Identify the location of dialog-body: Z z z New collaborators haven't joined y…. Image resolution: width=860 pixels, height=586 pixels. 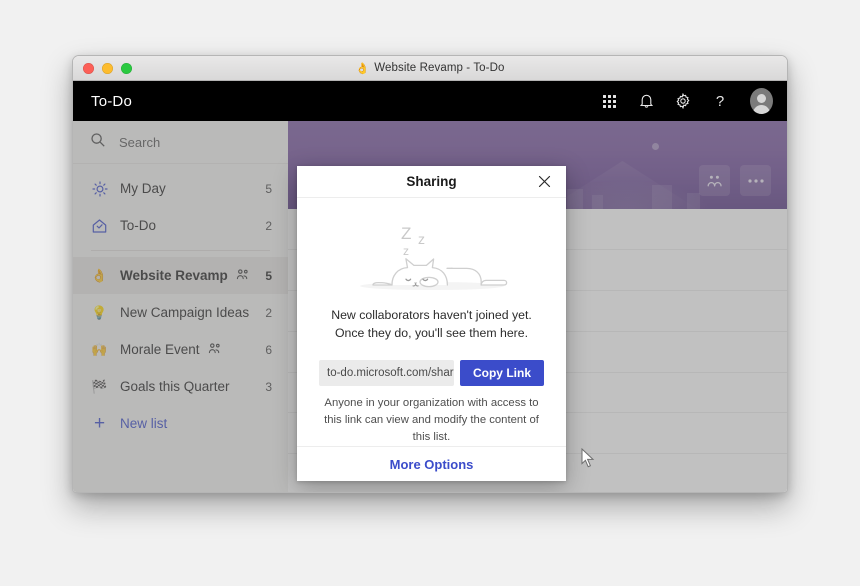
(431, 322).